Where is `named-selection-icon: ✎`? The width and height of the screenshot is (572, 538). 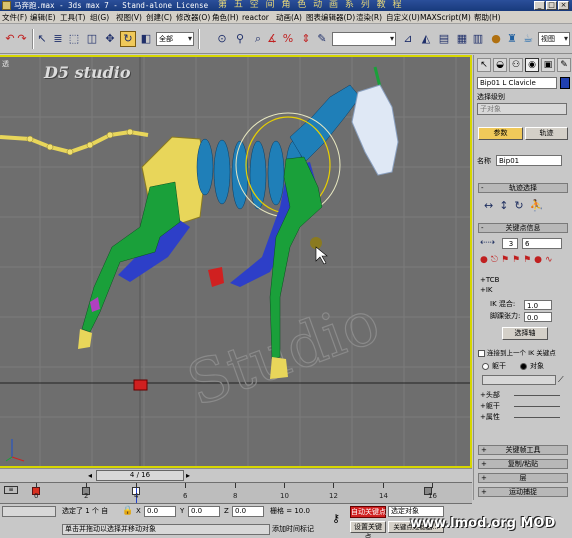 named-selection-icon: ✎ is located at coordinates (322, 39).